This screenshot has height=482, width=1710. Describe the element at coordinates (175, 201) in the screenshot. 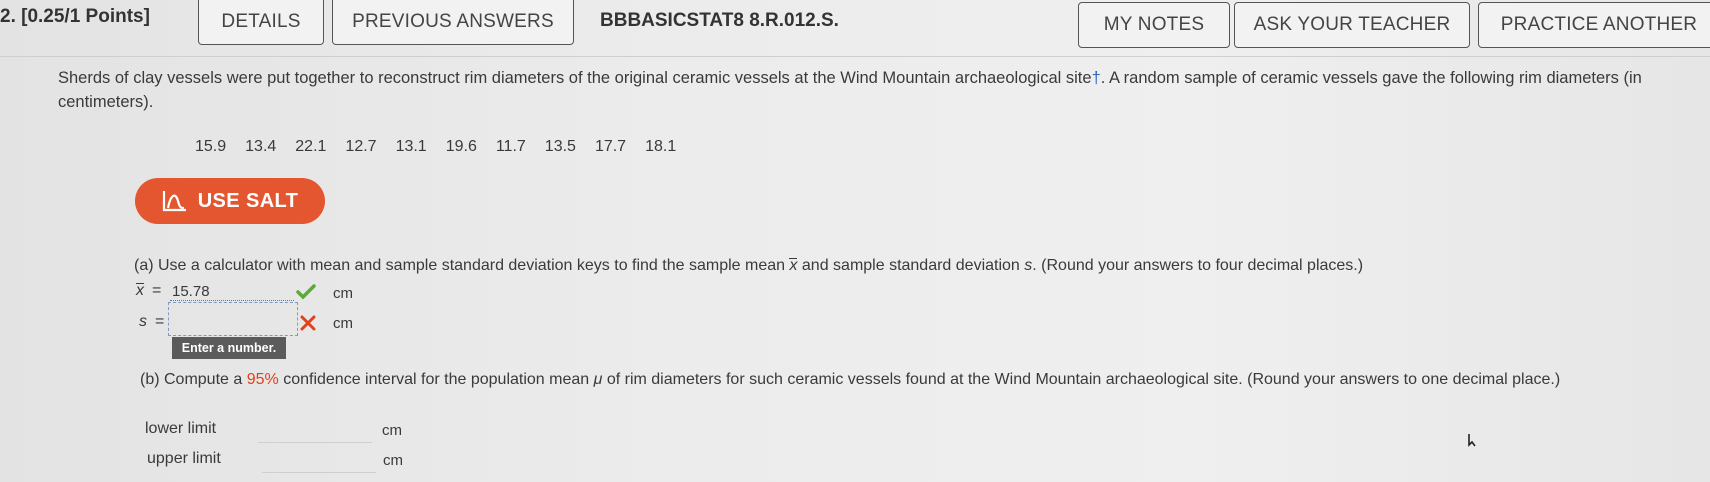

I see `salt-chart-icon` at that location.